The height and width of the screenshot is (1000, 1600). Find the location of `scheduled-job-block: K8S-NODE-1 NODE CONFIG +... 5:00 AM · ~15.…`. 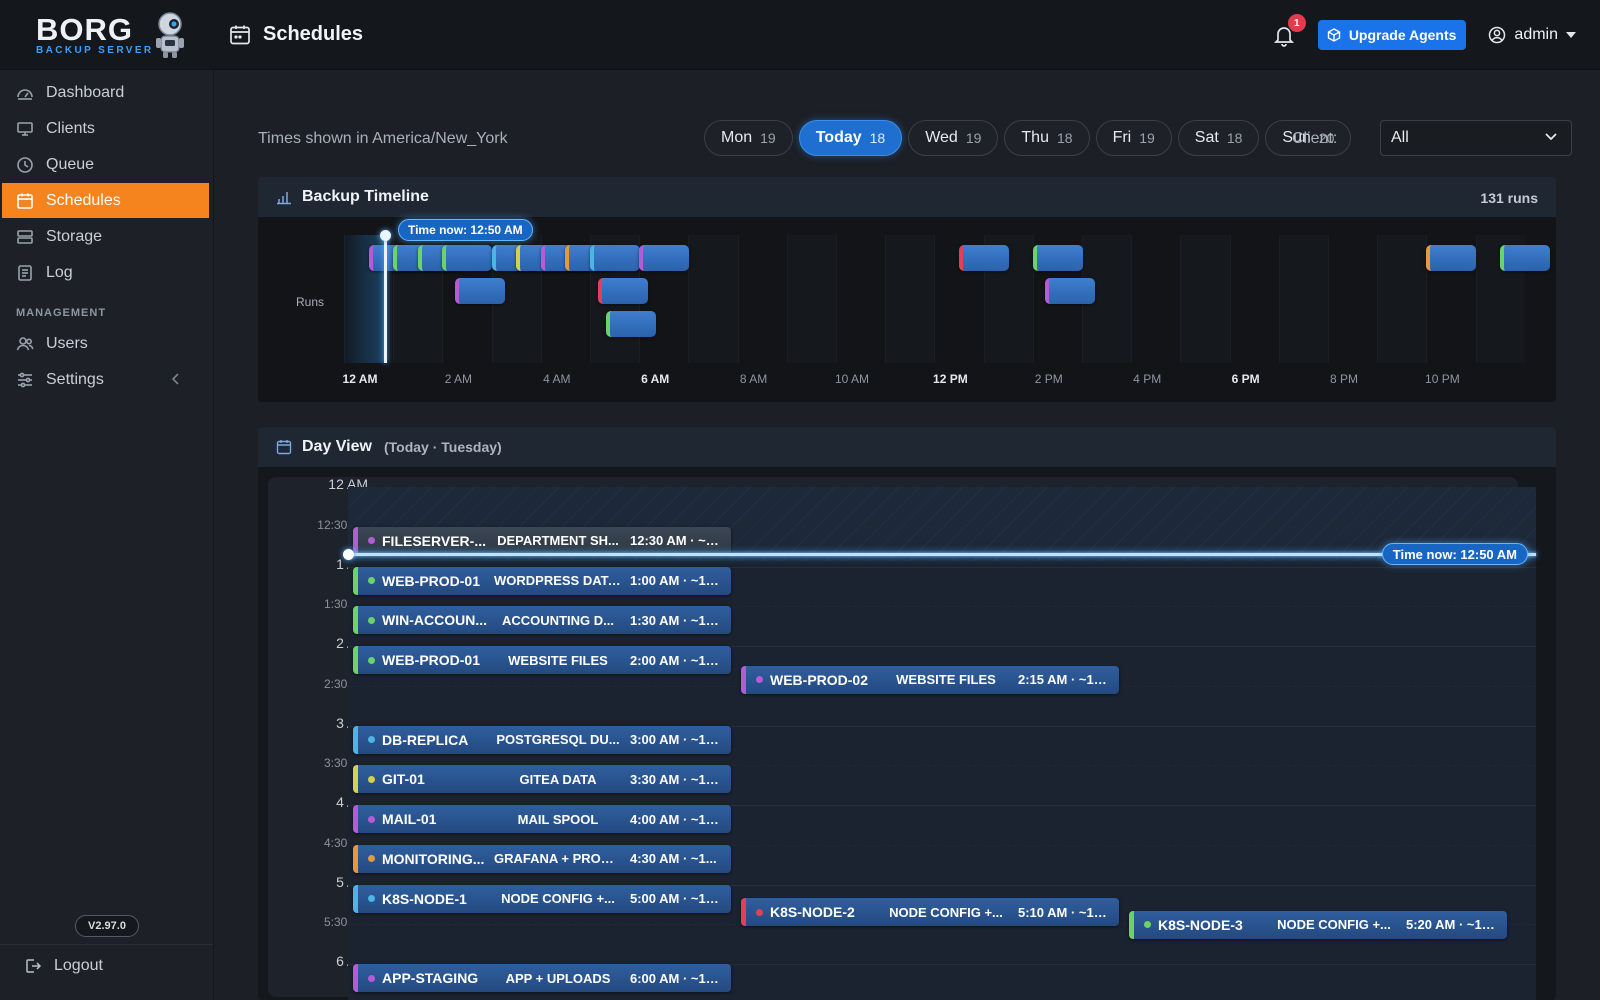

scheduled-job-block: K8S-NODE-1 NODE CONFIG +... 5:00 AM · ~15.… is located at coordinates (542, 898).